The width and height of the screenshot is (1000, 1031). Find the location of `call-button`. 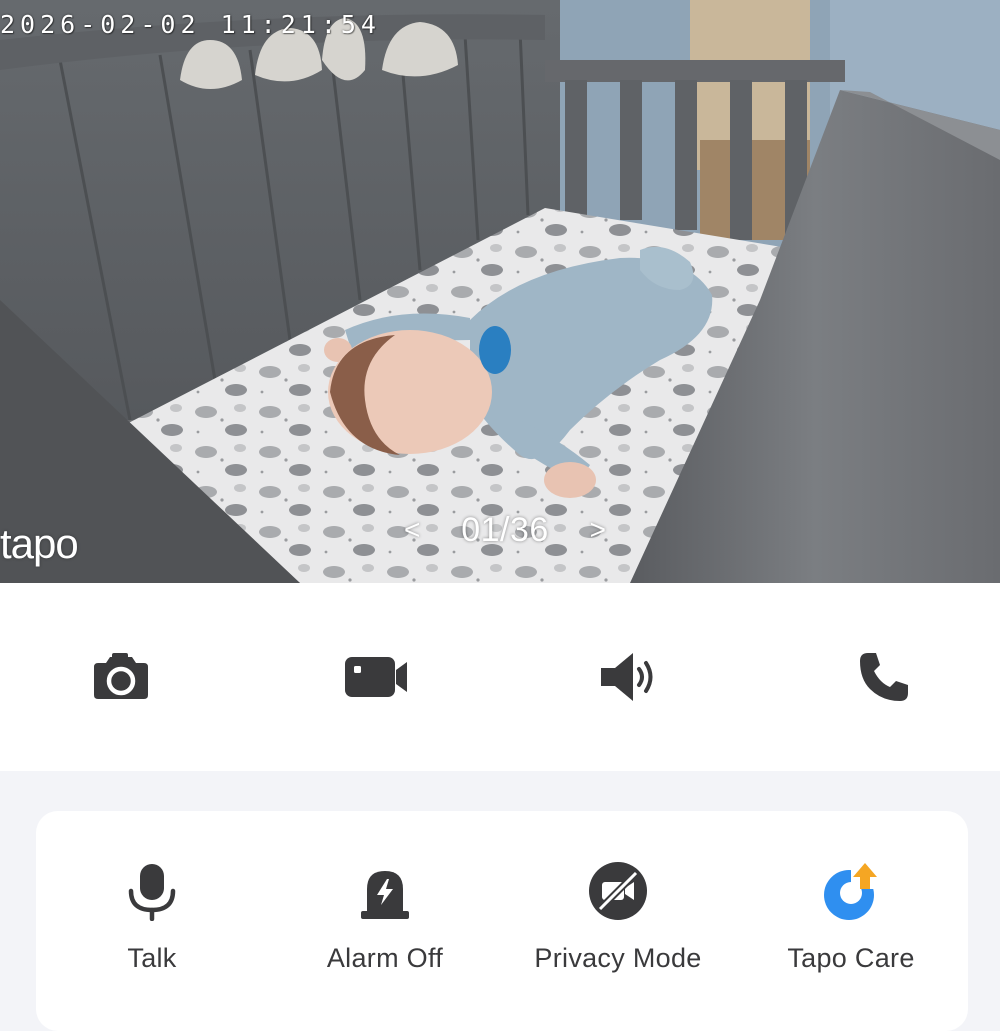

call-button is located at coordinates (884, 677).